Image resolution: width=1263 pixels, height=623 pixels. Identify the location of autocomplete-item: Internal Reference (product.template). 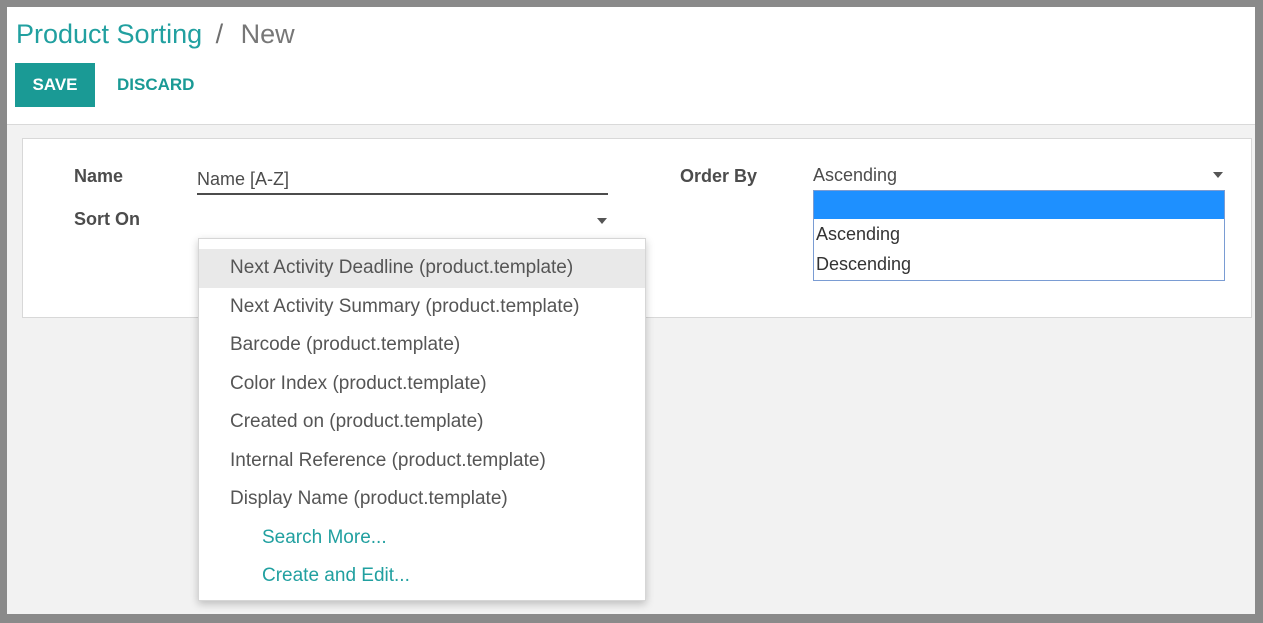
(422, 461).